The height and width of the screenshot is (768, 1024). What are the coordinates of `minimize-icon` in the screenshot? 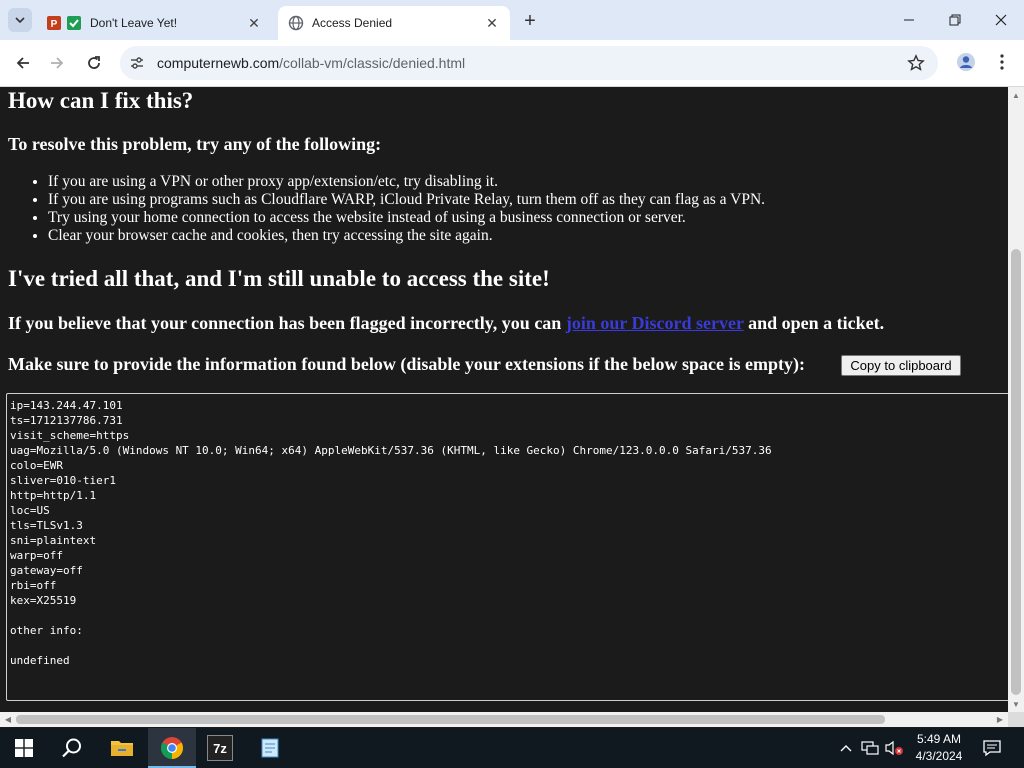 It's located at (909, 20).